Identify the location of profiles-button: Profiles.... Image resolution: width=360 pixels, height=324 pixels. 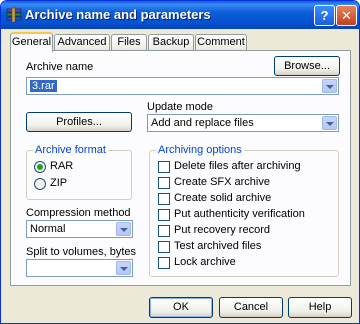
(79, 122).